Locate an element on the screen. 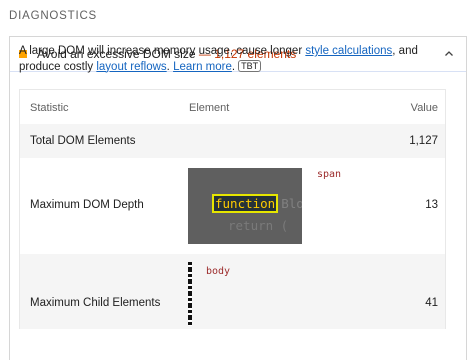 Image resolution: width=474 pixels, height=360 pixels. row-value: 41 is located at coordinates (431, 303).